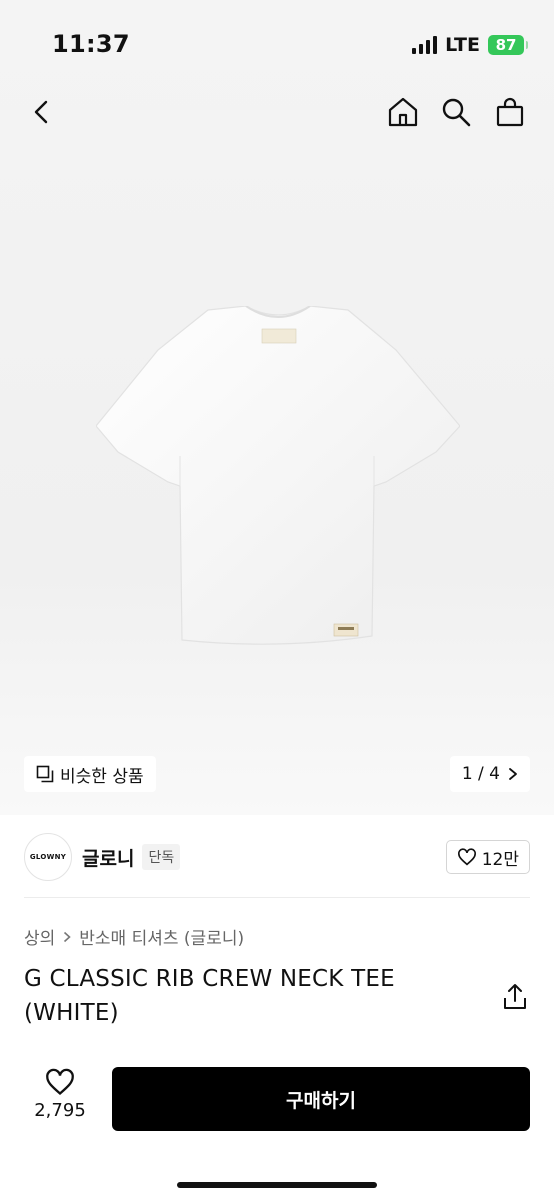  I want to click on battery-icon: 87, so click(508, 45).